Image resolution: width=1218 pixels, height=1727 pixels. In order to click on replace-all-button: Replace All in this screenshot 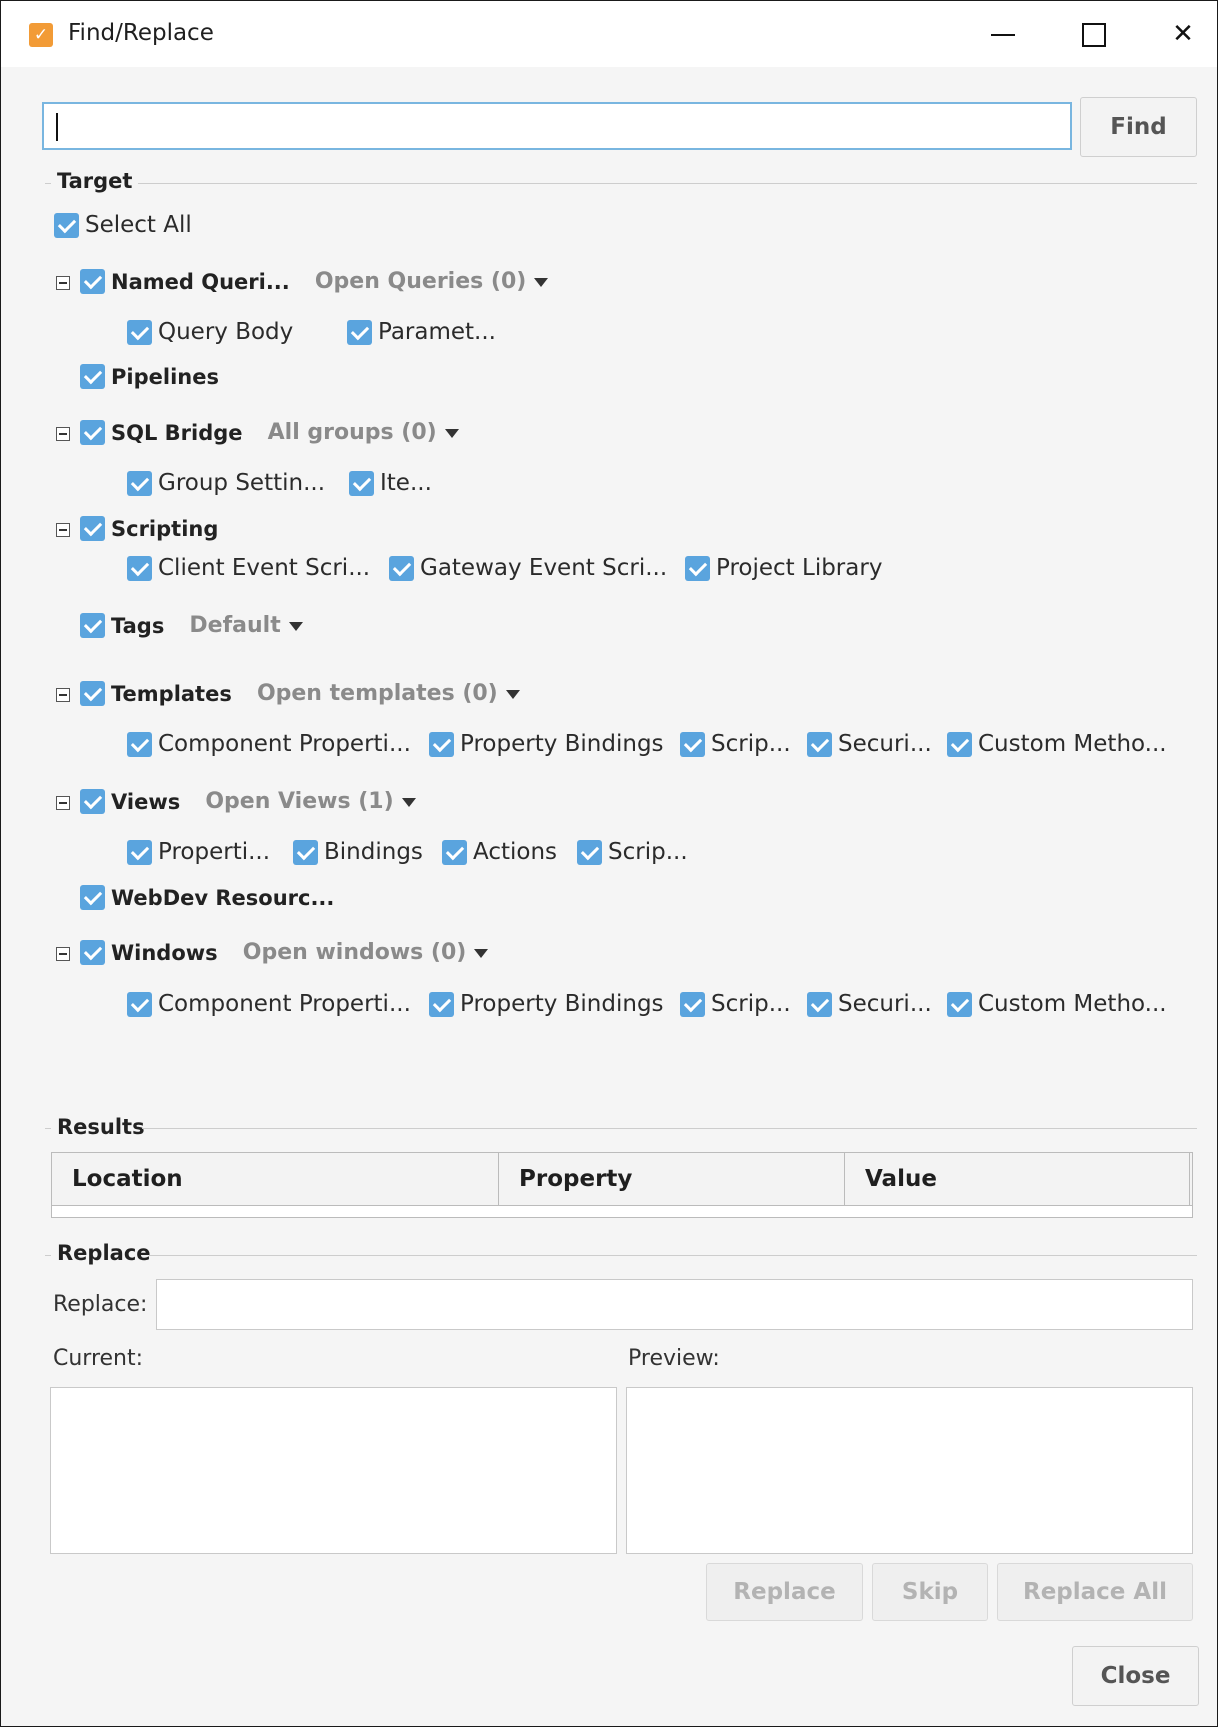, I will do `click(1095, 1592)`.